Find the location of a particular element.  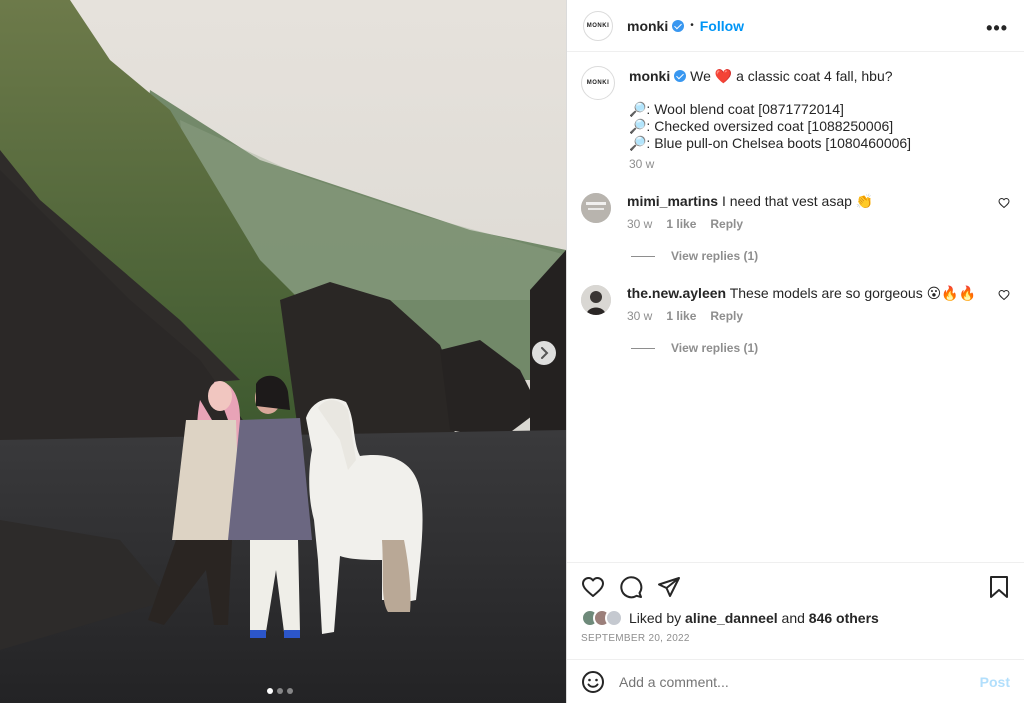

caption-time: 30 w is located at coordinates (642, 164).